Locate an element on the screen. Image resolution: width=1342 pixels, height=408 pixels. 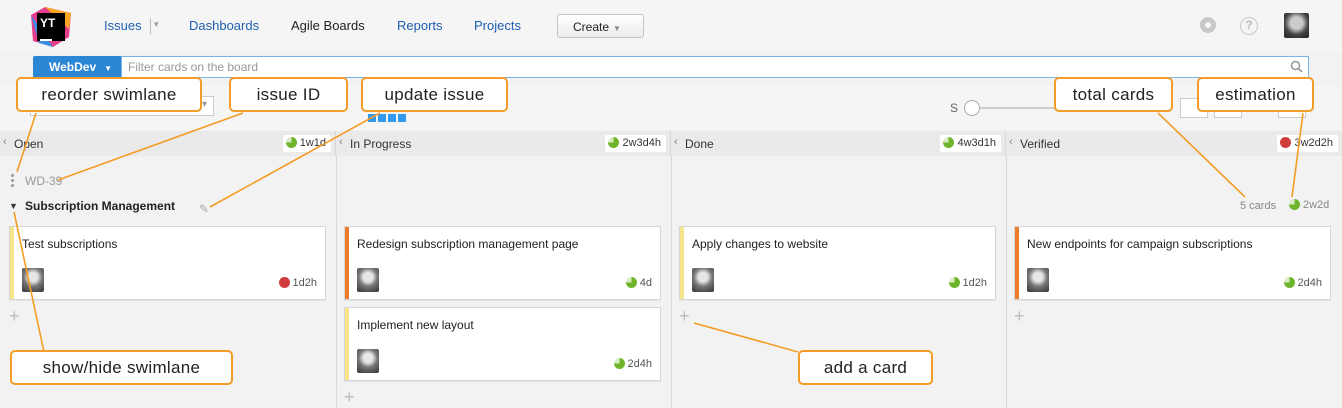
callout-total-cards: total cards is located at coordinates (1113, 94).